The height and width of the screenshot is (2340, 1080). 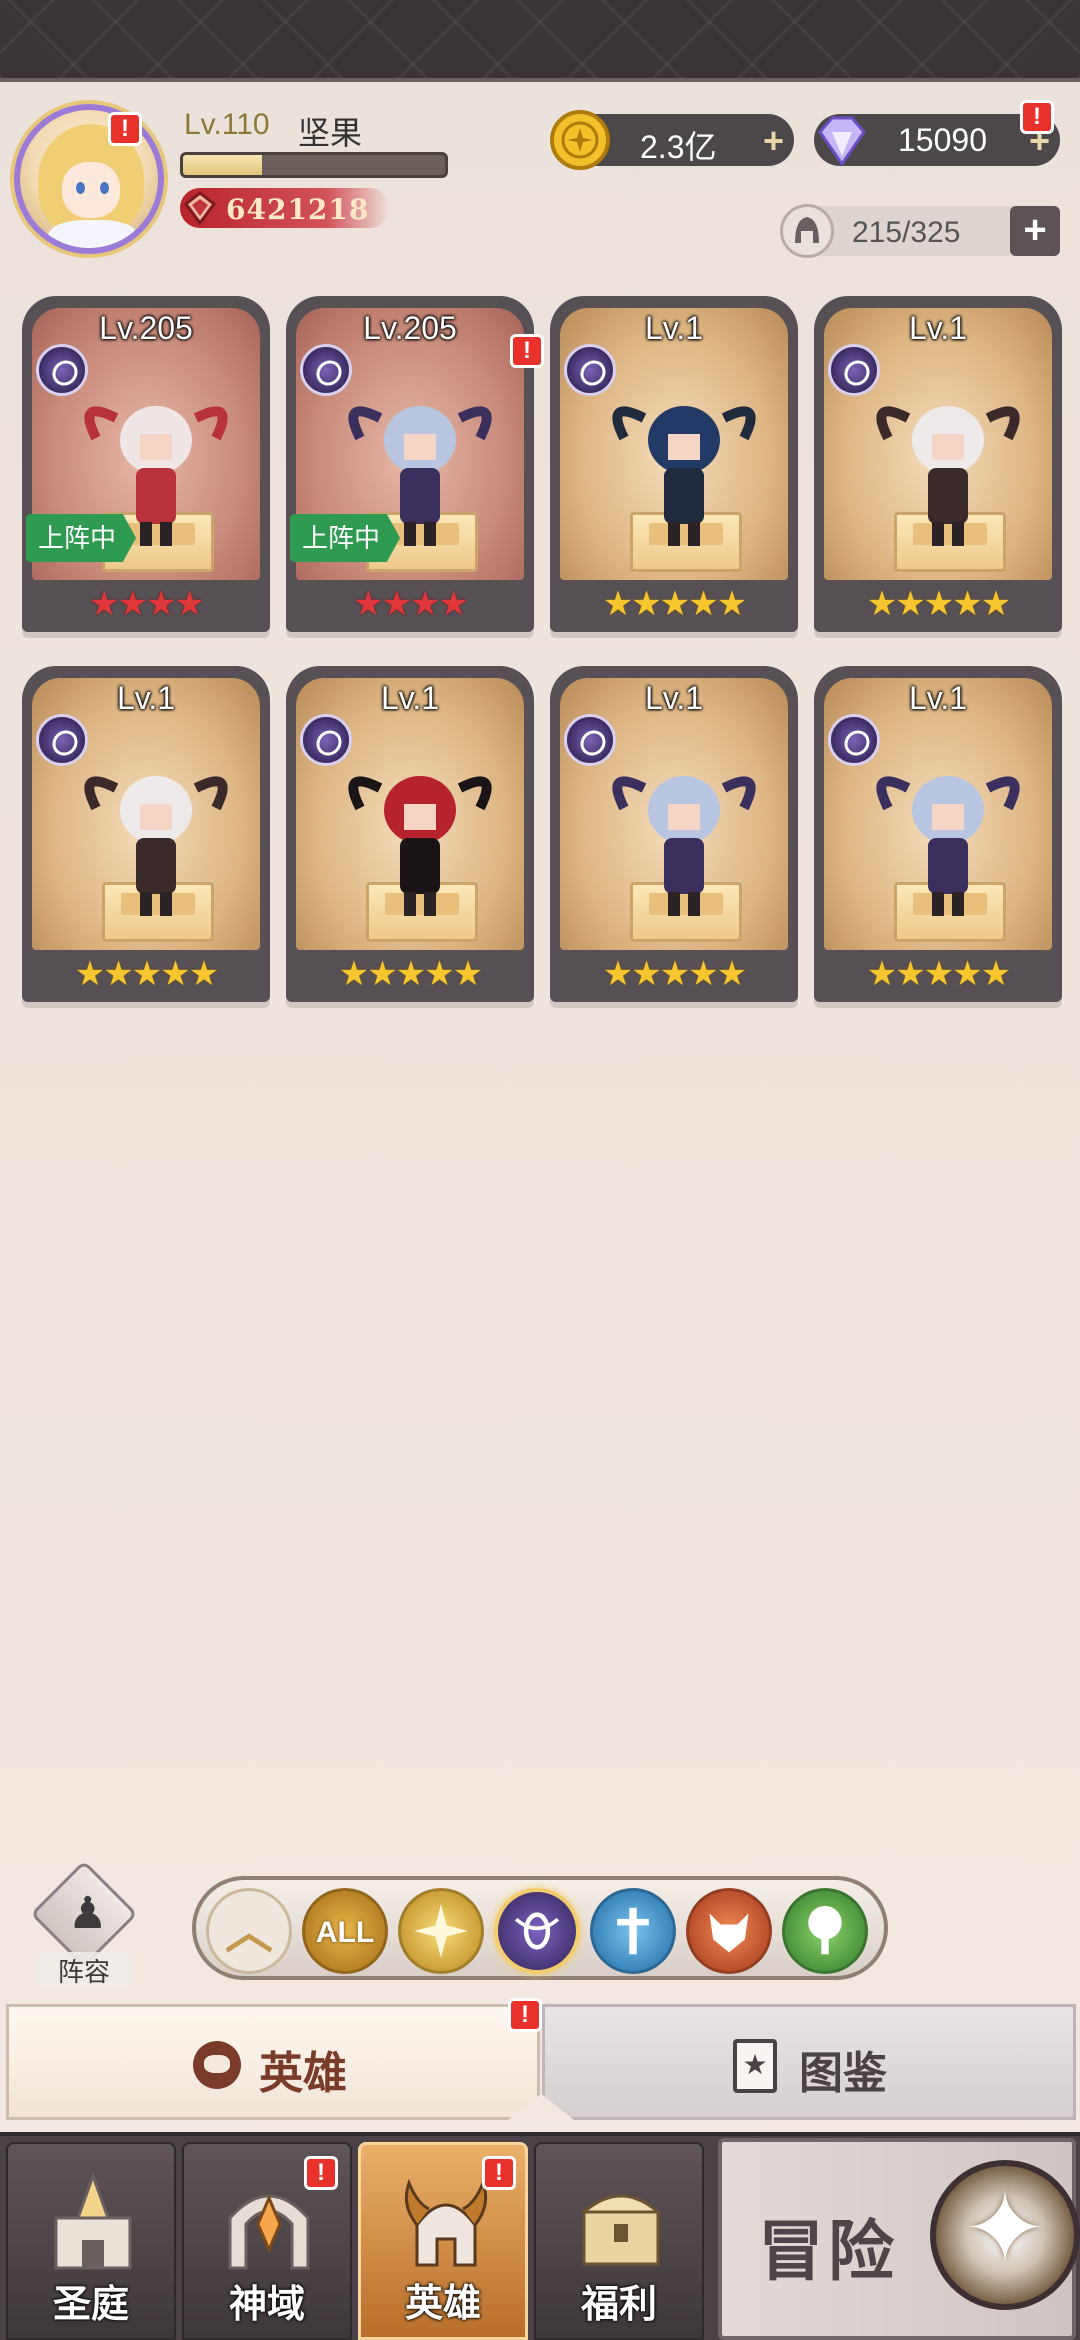 I want to click on adventure-button: 冒险, so click(x=899, y=2239).